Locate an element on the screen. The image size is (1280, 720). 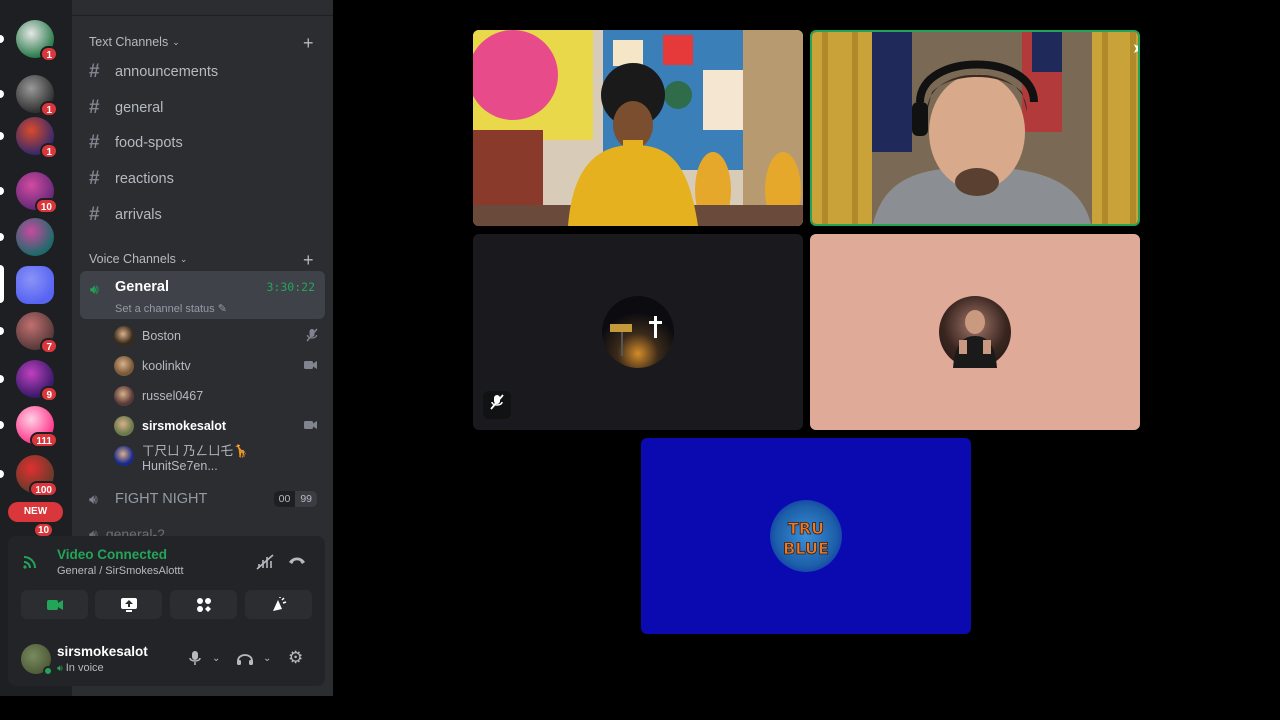
video-tile-russel0467 is located at coordinates (975, 332).